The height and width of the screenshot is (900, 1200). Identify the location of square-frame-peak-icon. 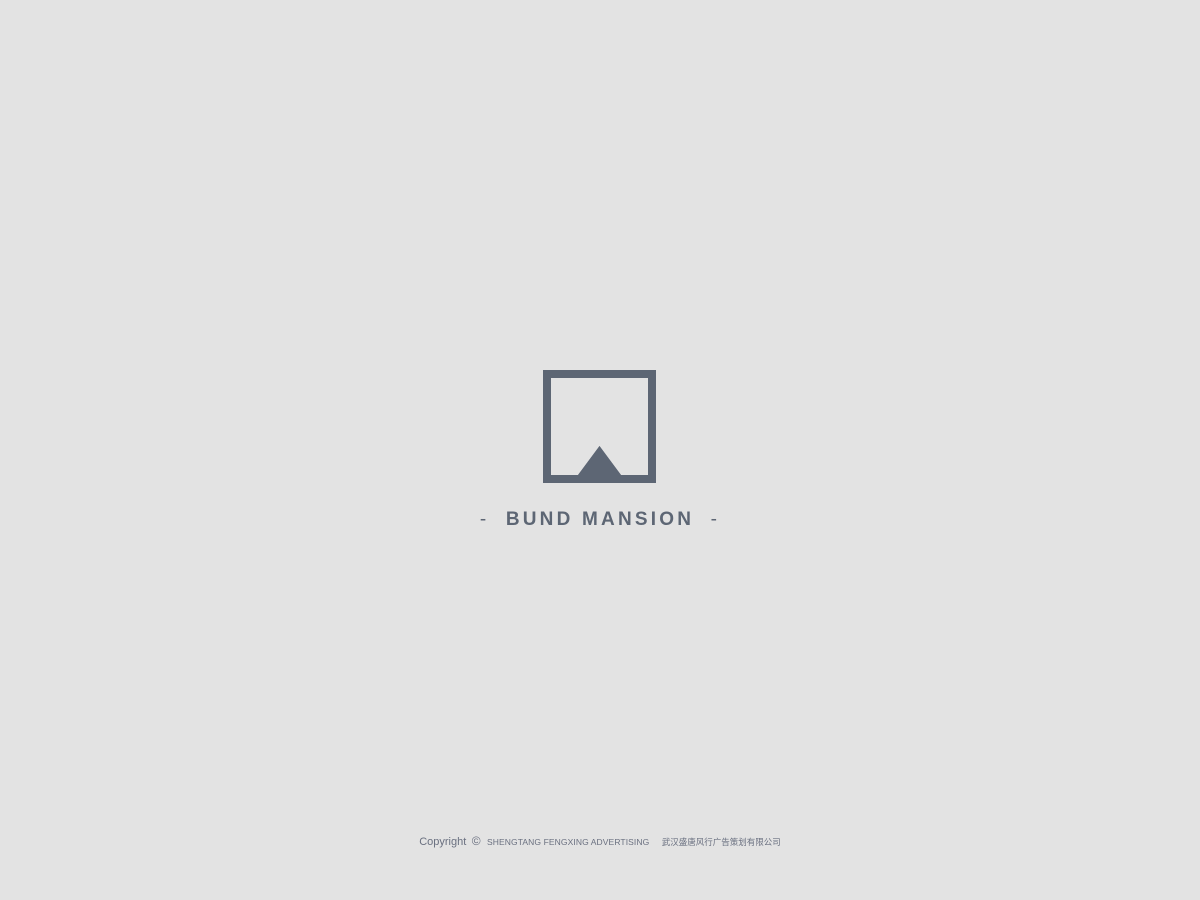
(599, 426).